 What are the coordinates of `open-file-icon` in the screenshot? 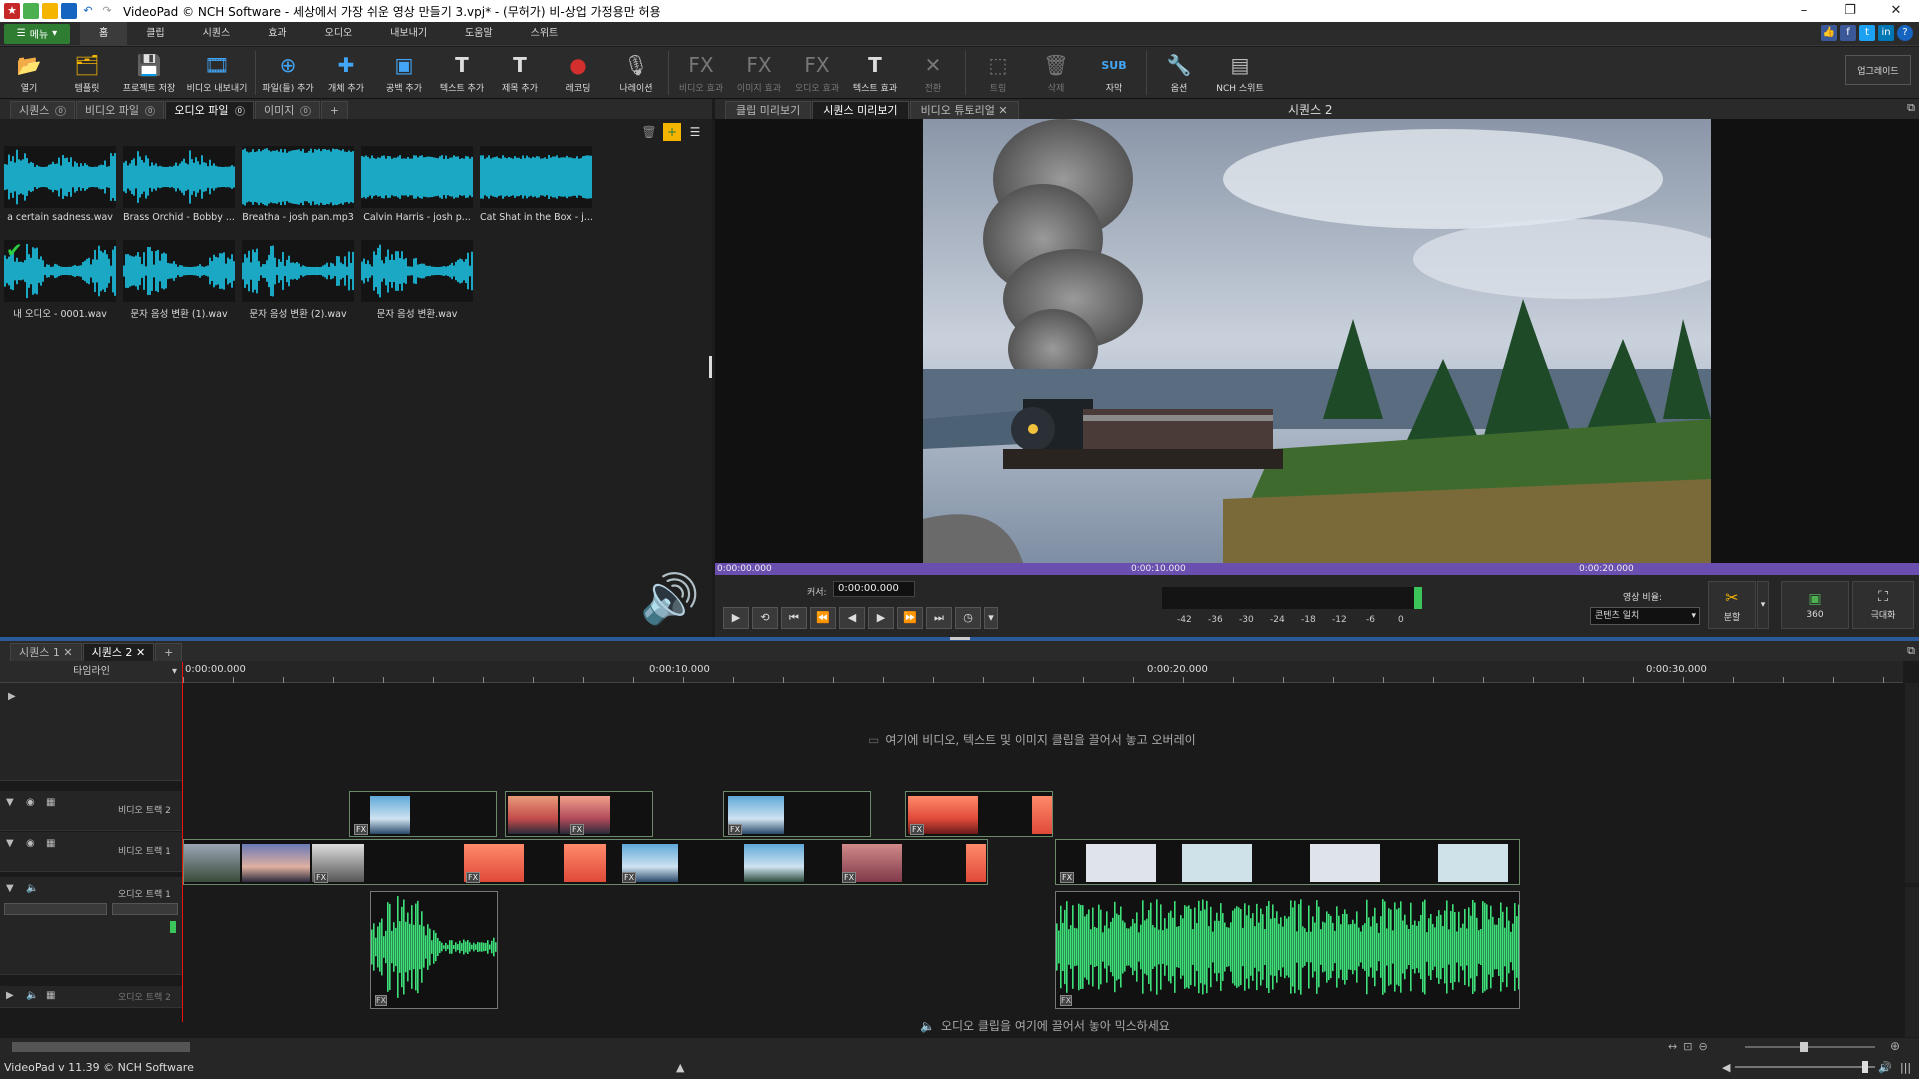 It's located at (50, 11).